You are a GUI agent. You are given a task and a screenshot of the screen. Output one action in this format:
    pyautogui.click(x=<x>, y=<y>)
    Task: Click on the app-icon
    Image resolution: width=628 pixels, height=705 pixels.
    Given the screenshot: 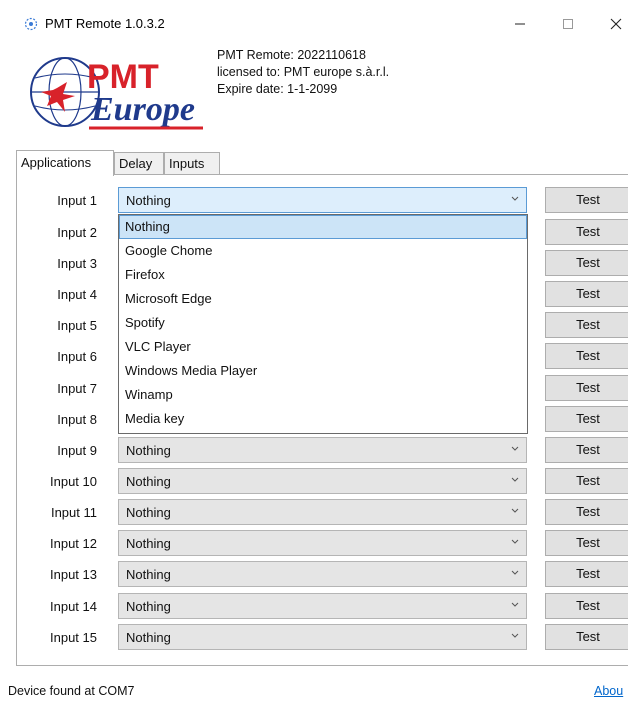 What is the action you would take?
    pyautogui.click(x=31, y=24)
    